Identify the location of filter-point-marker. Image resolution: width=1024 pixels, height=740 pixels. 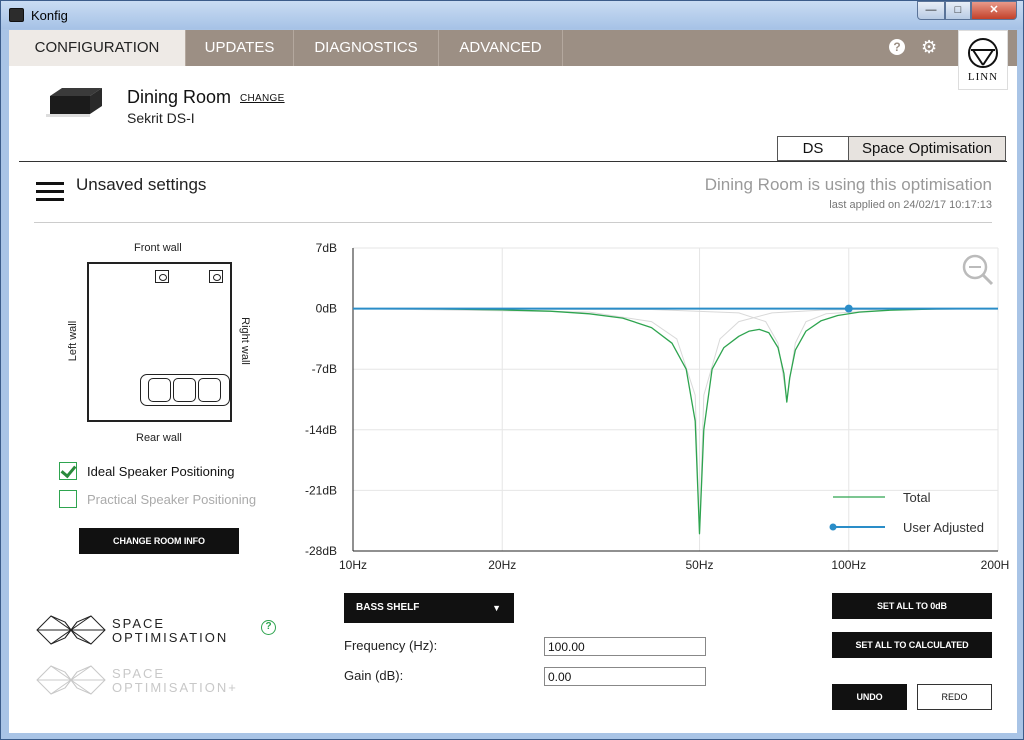
(848, 308).